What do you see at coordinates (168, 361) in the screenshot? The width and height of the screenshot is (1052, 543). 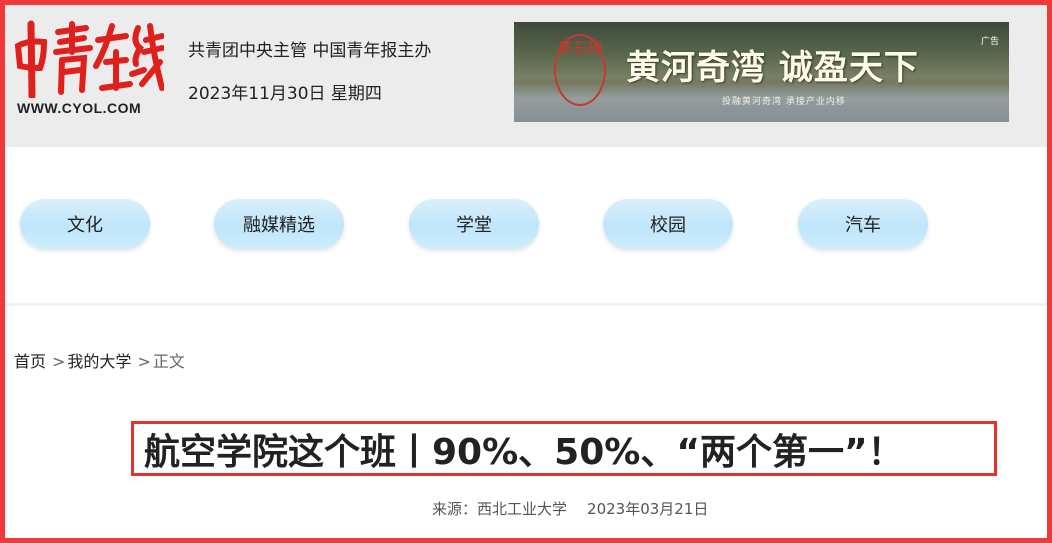 I see `breadcrumb-current: 正文` at bounding box center [168, 361].